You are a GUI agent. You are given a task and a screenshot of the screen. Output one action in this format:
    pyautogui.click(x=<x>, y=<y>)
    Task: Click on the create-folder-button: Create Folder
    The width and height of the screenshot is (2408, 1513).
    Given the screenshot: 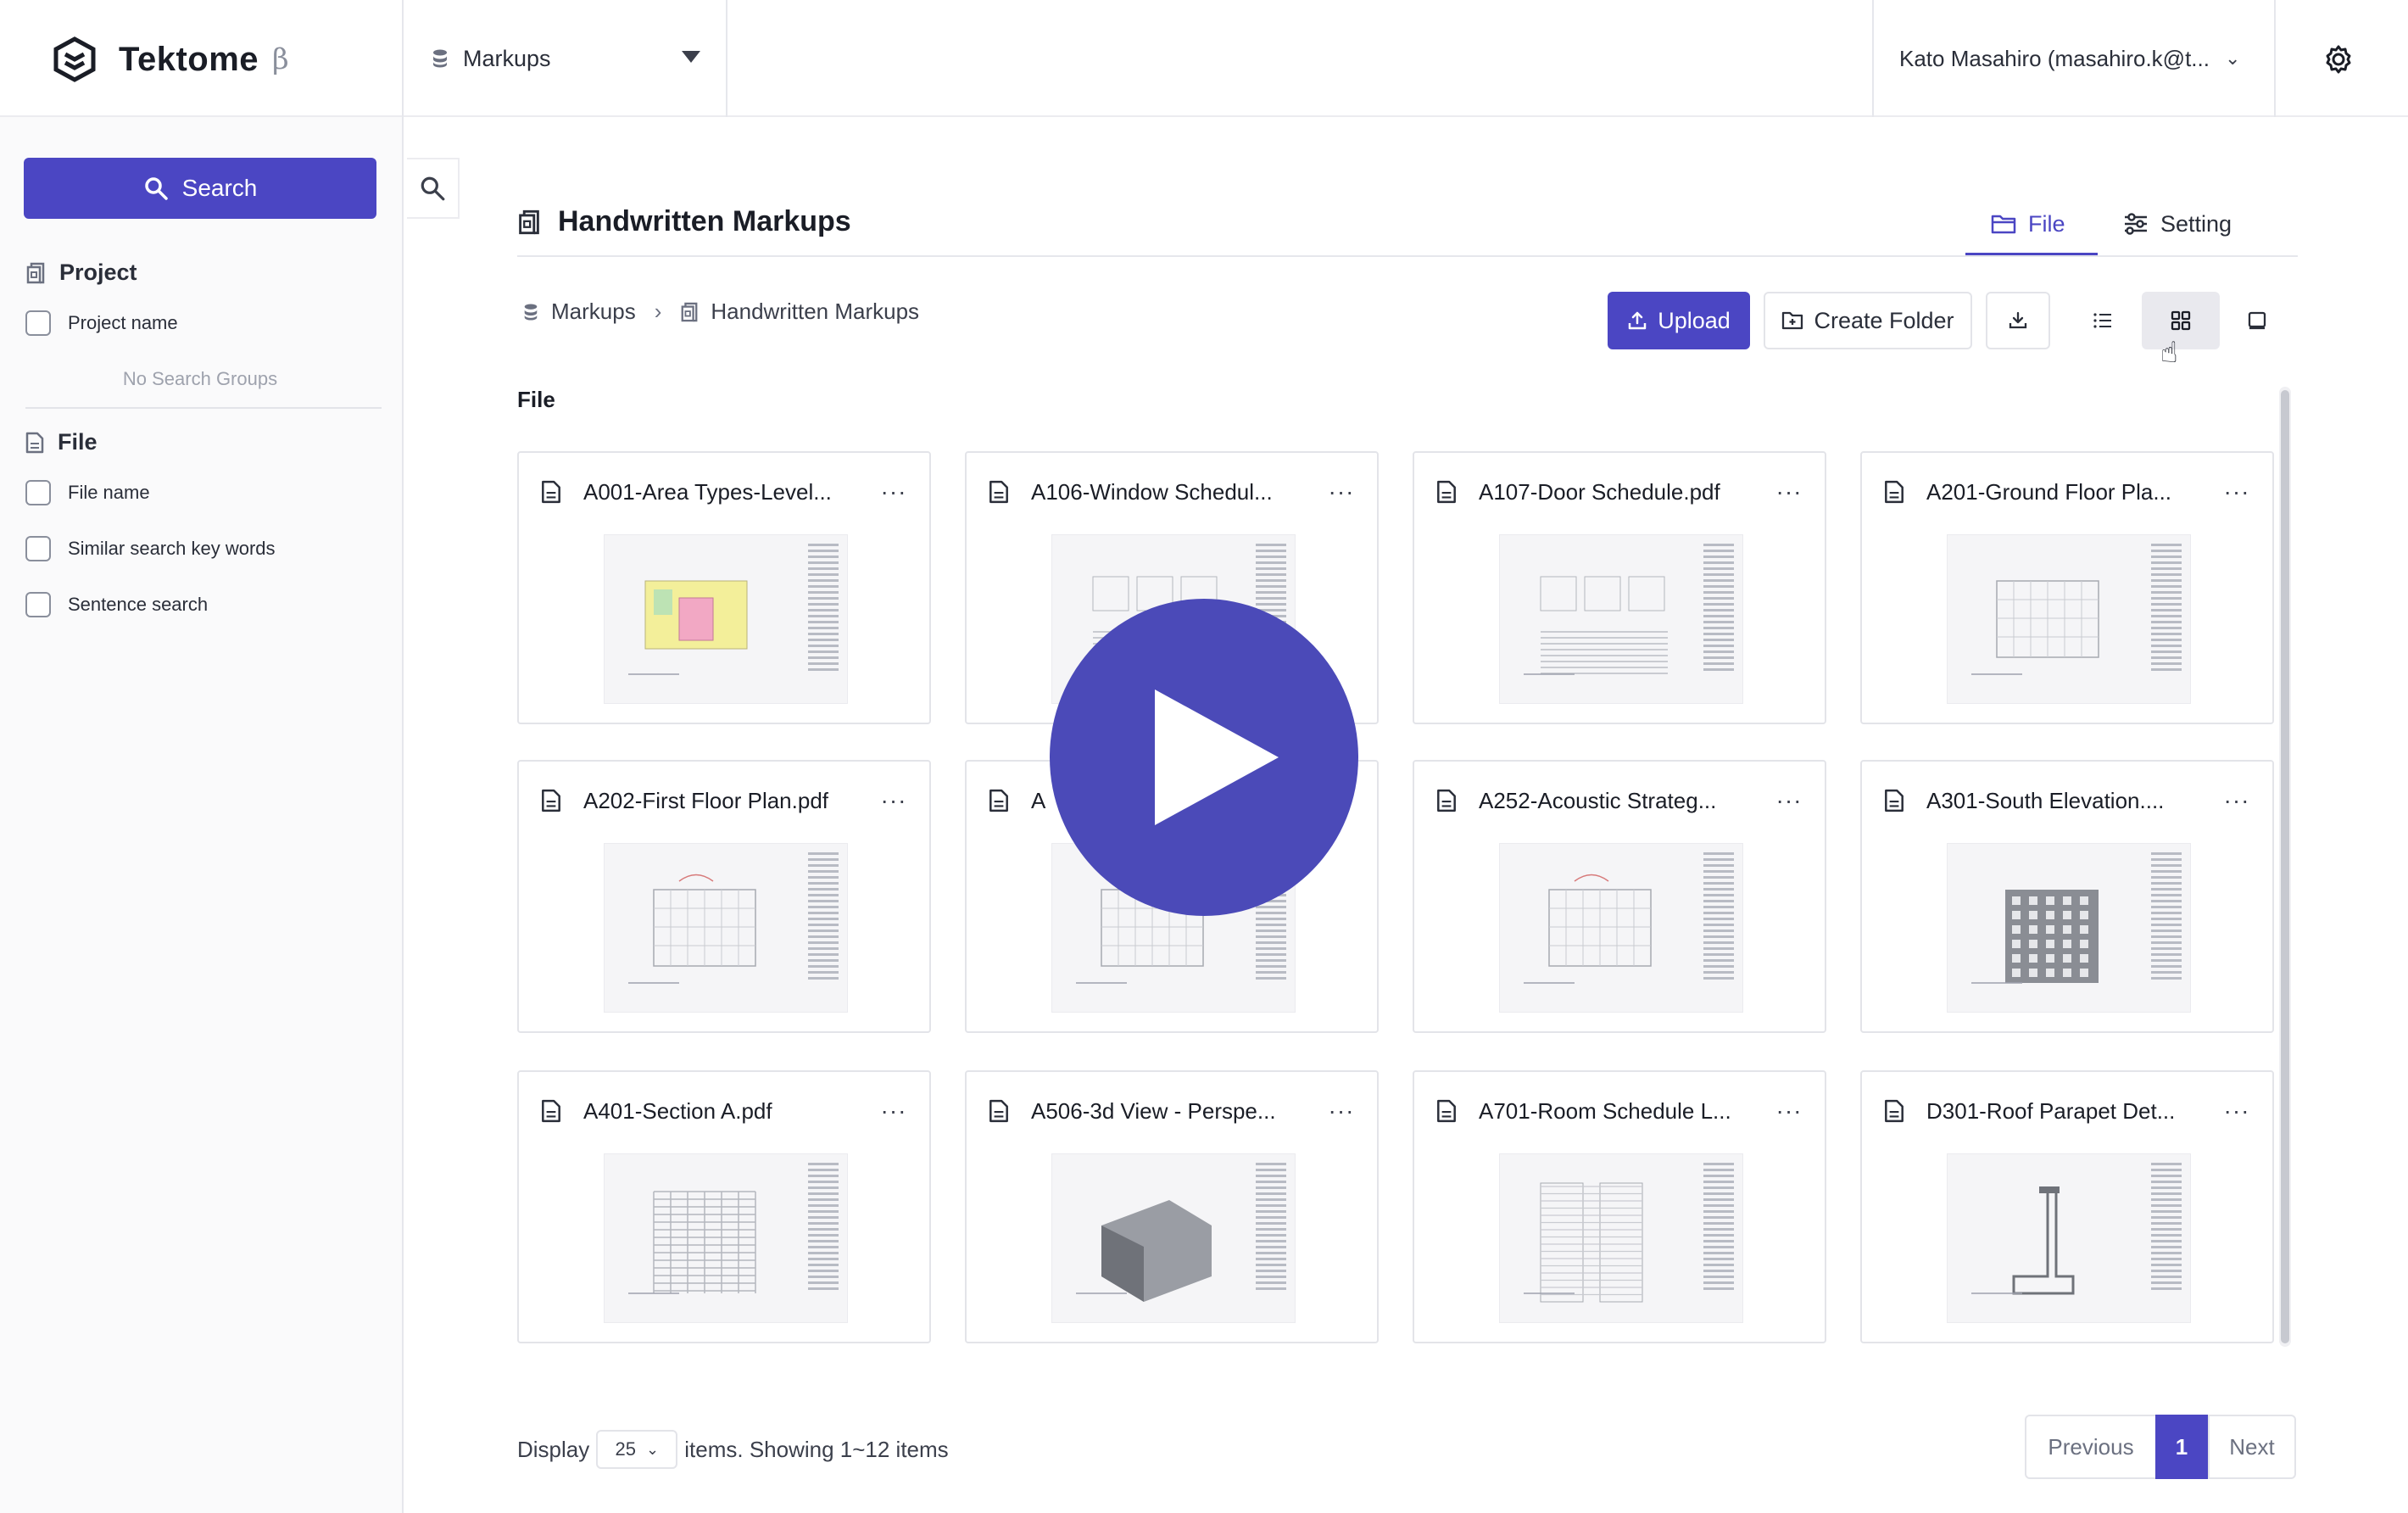 What is the action you would take?
    pyautogui.click(x=1868, y=320)
    